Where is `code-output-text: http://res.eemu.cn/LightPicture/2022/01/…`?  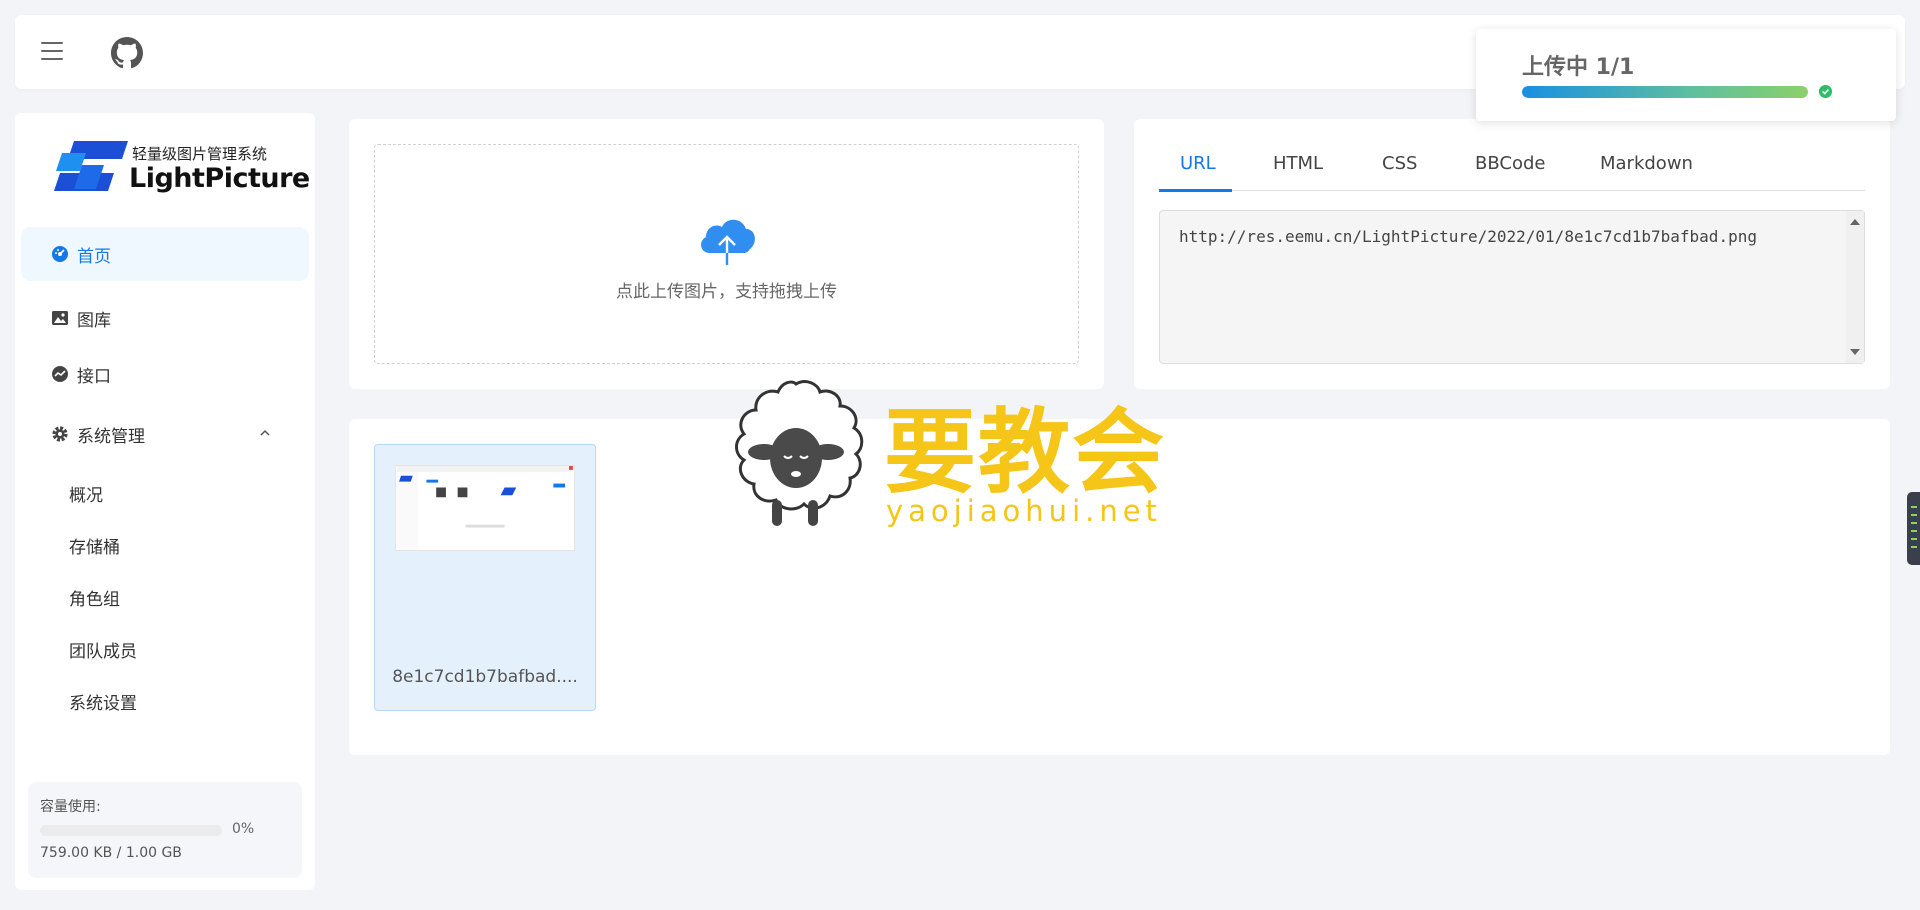
code-output-text: http://res.eemu.cn/LightPicture/2022/01/… is located at coordinates (1468, 236).